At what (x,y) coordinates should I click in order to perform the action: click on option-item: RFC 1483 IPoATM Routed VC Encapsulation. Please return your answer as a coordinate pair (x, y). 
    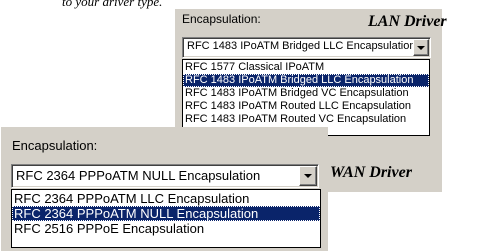
    Looking at the image, I should click on (306, 119).